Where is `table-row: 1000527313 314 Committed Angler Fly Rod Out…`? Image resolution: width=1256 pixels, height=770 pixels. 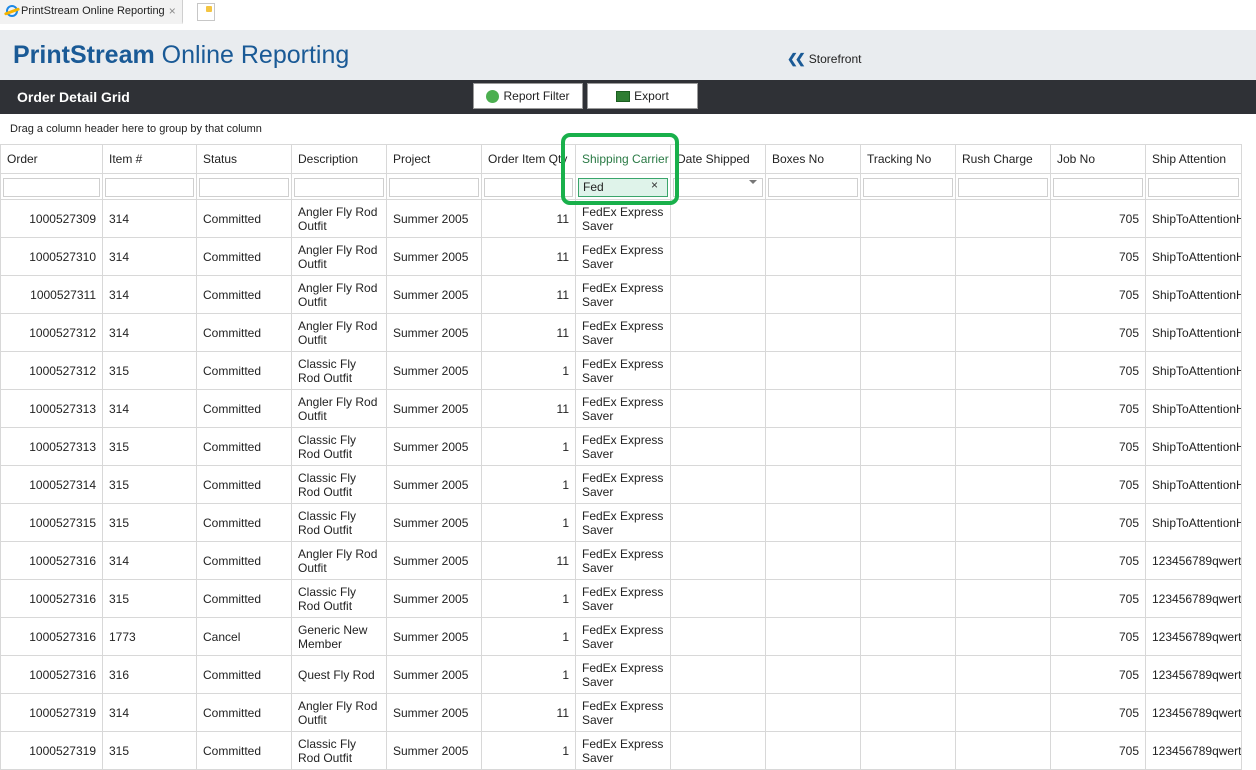
table-row: 1000527313 314 Committed Angler Fly Rod Out… is located at coordinates (621, 408).